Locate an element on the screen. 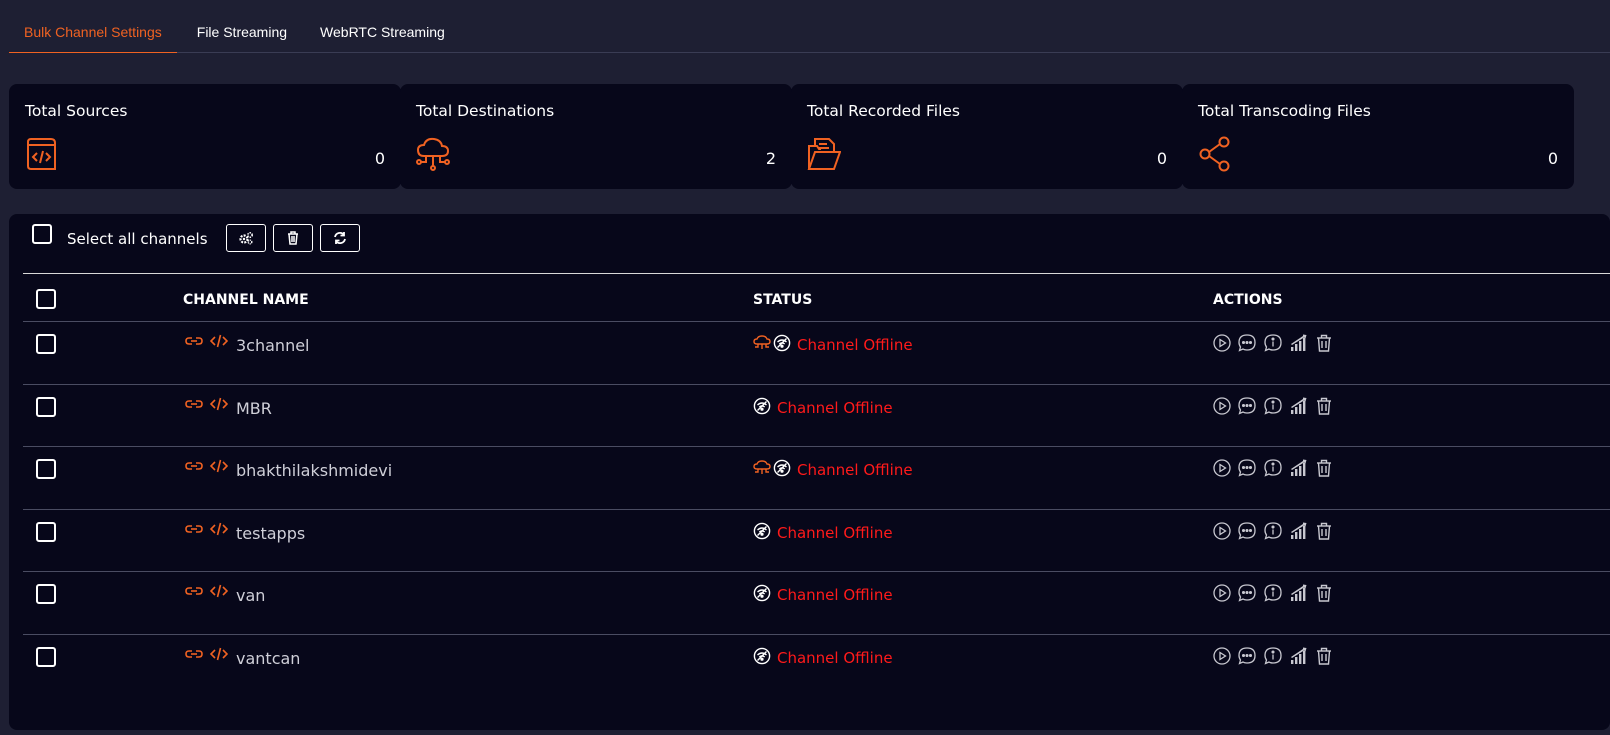 The height and width of the screenshot is (735, 1610). header-divider is located at coordinates (816, 273).